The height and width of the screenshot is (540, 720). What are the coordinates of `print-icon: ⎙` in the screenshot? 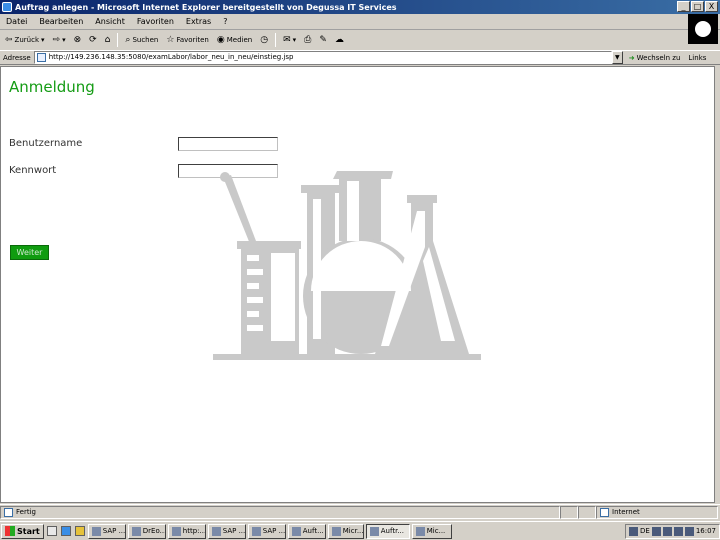 It's located at (308, 40).